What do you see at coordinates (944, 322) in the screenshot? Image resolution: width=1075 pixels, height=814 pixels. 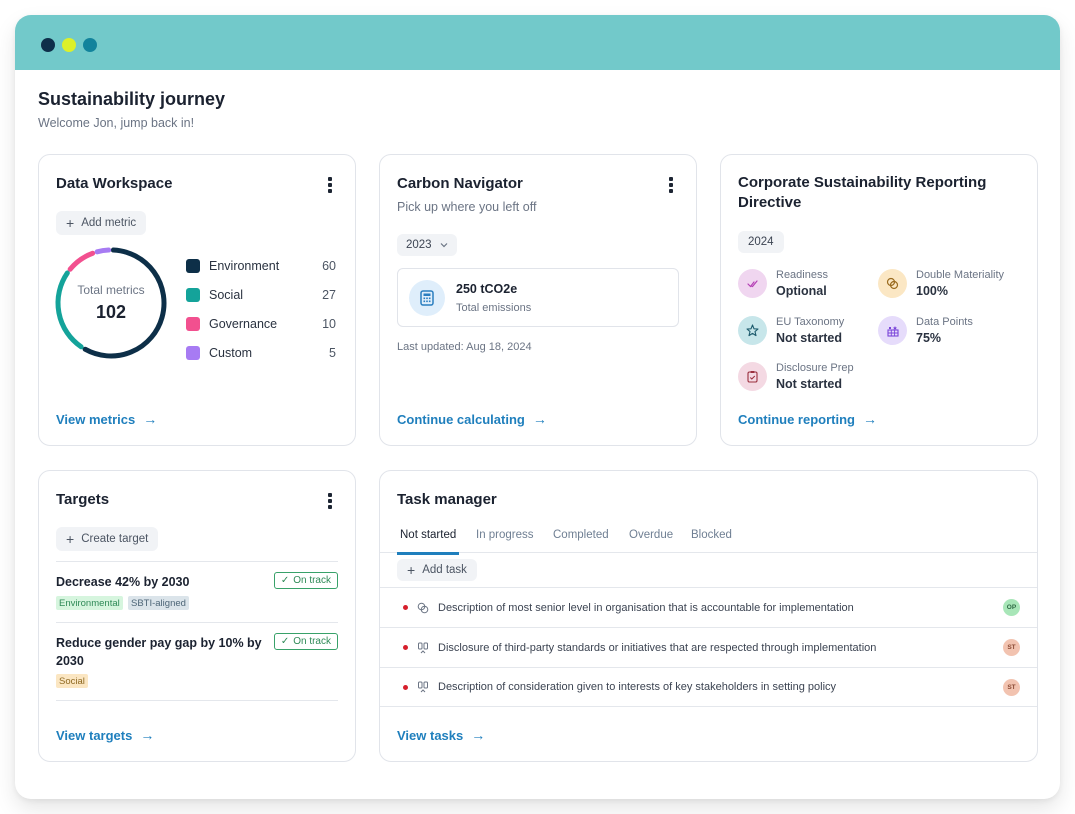 I see `stat-label: Data Points` at bounding box center [944, 322].